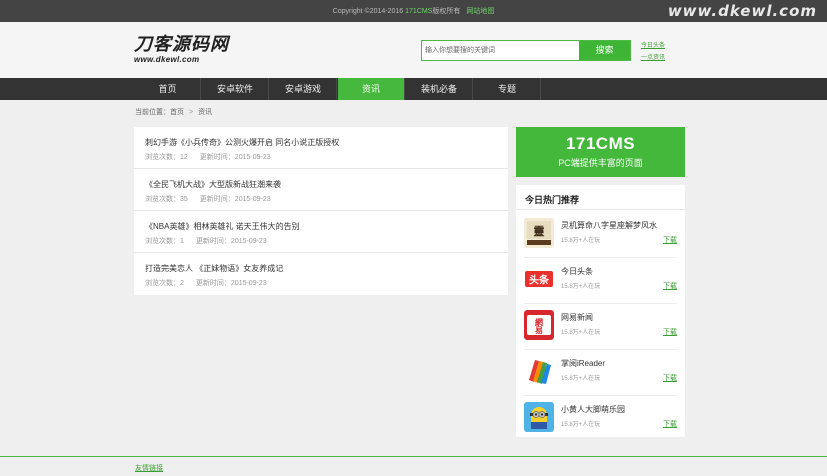 Image resolution: width=827 pixels, height=476 pixels. What do you see at coordinates (600, 373) in the screenshot?
I see `app-item: 掌阅iReader 15.8万+人在玩 下载` at bounding box center [600, 373].